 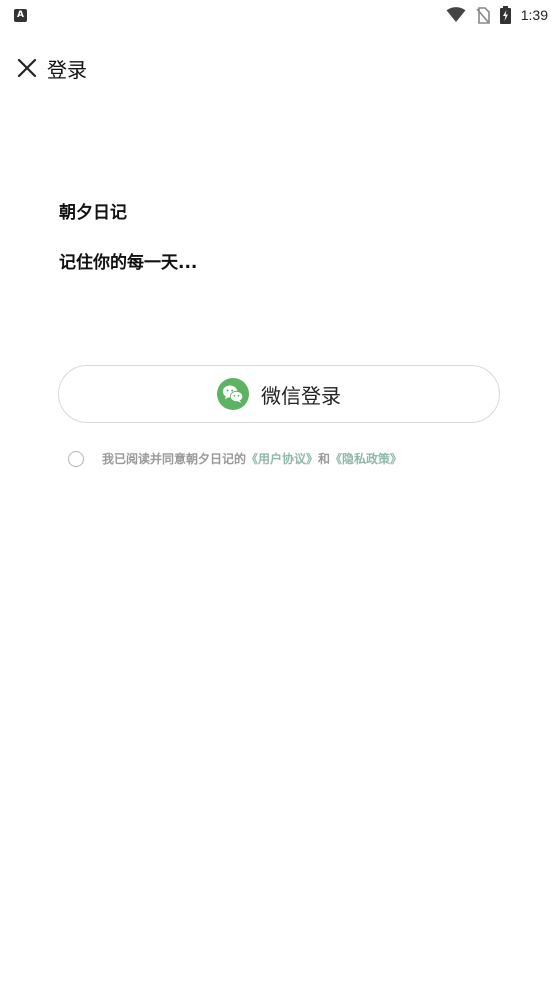 I want to click on close-icon, so click(x=27, y=68).